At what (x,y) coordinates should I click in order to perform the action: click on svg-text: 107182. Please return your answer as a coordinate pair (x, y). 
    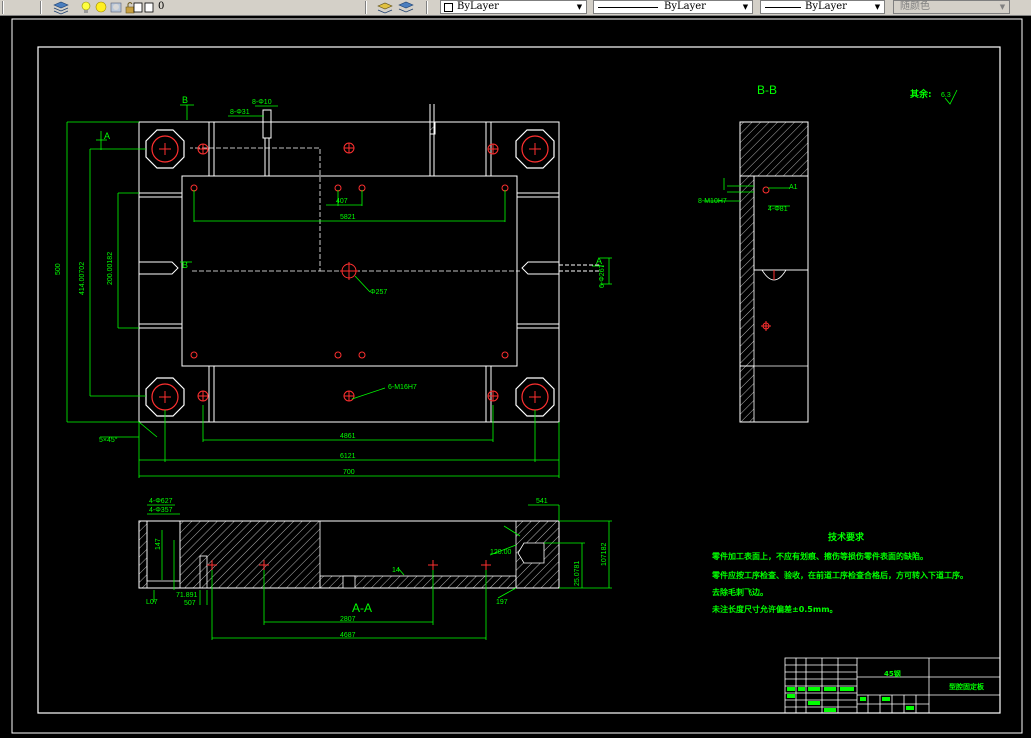
    Looking at the image, I should click on (604, 554).